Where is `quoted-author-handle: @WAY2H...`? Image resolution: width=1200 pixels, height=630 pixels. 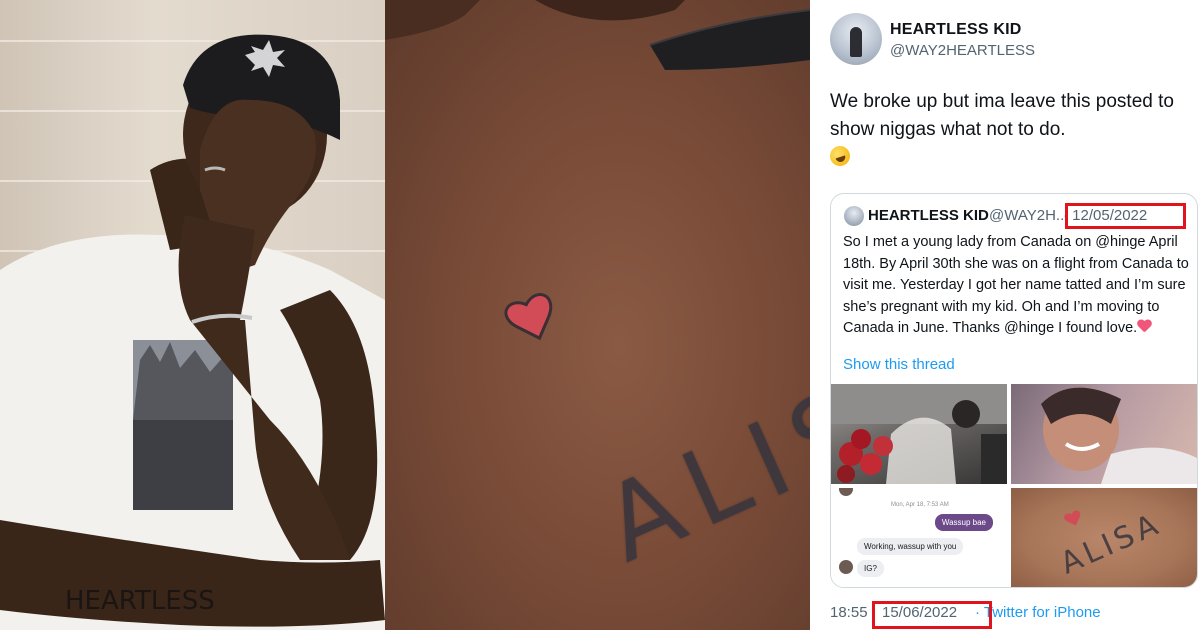
quoted-author-handle: @WAY2H... is located at coordinates (1029, 215).